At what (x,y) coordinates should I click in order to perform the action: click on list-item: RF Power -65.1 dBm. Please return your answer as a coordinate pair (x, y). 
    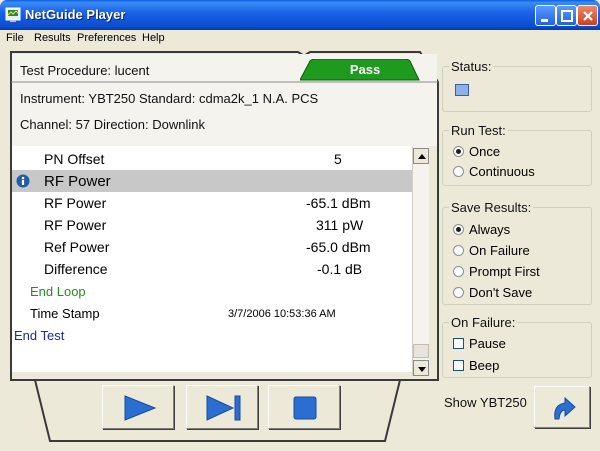
    Looking at the image, I should click on (212, 203).